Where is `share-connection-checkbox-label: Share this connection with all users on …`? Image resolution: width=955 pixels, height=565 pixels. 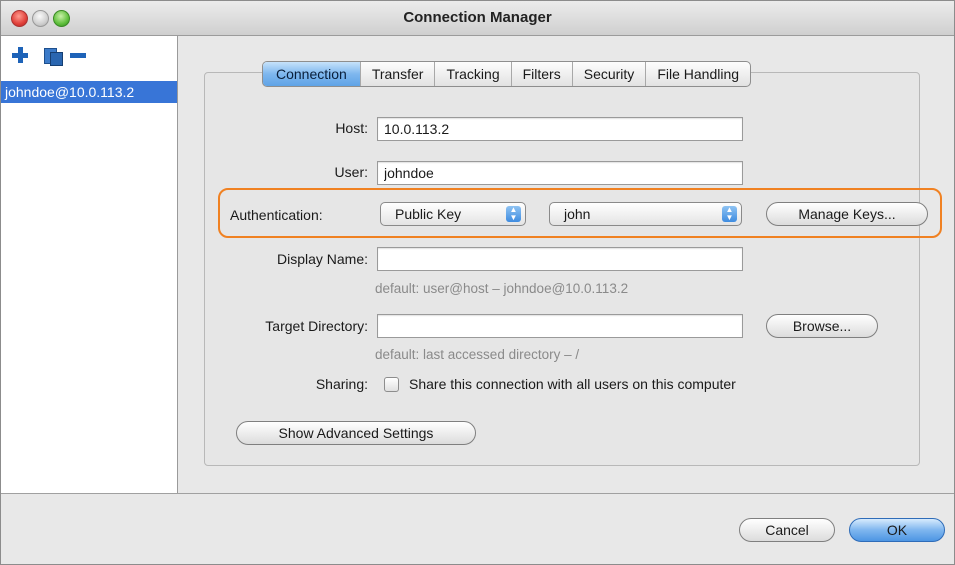 share-connection-checkbox-label: Share this connection with all users on … is located at coordinates (572, 384).